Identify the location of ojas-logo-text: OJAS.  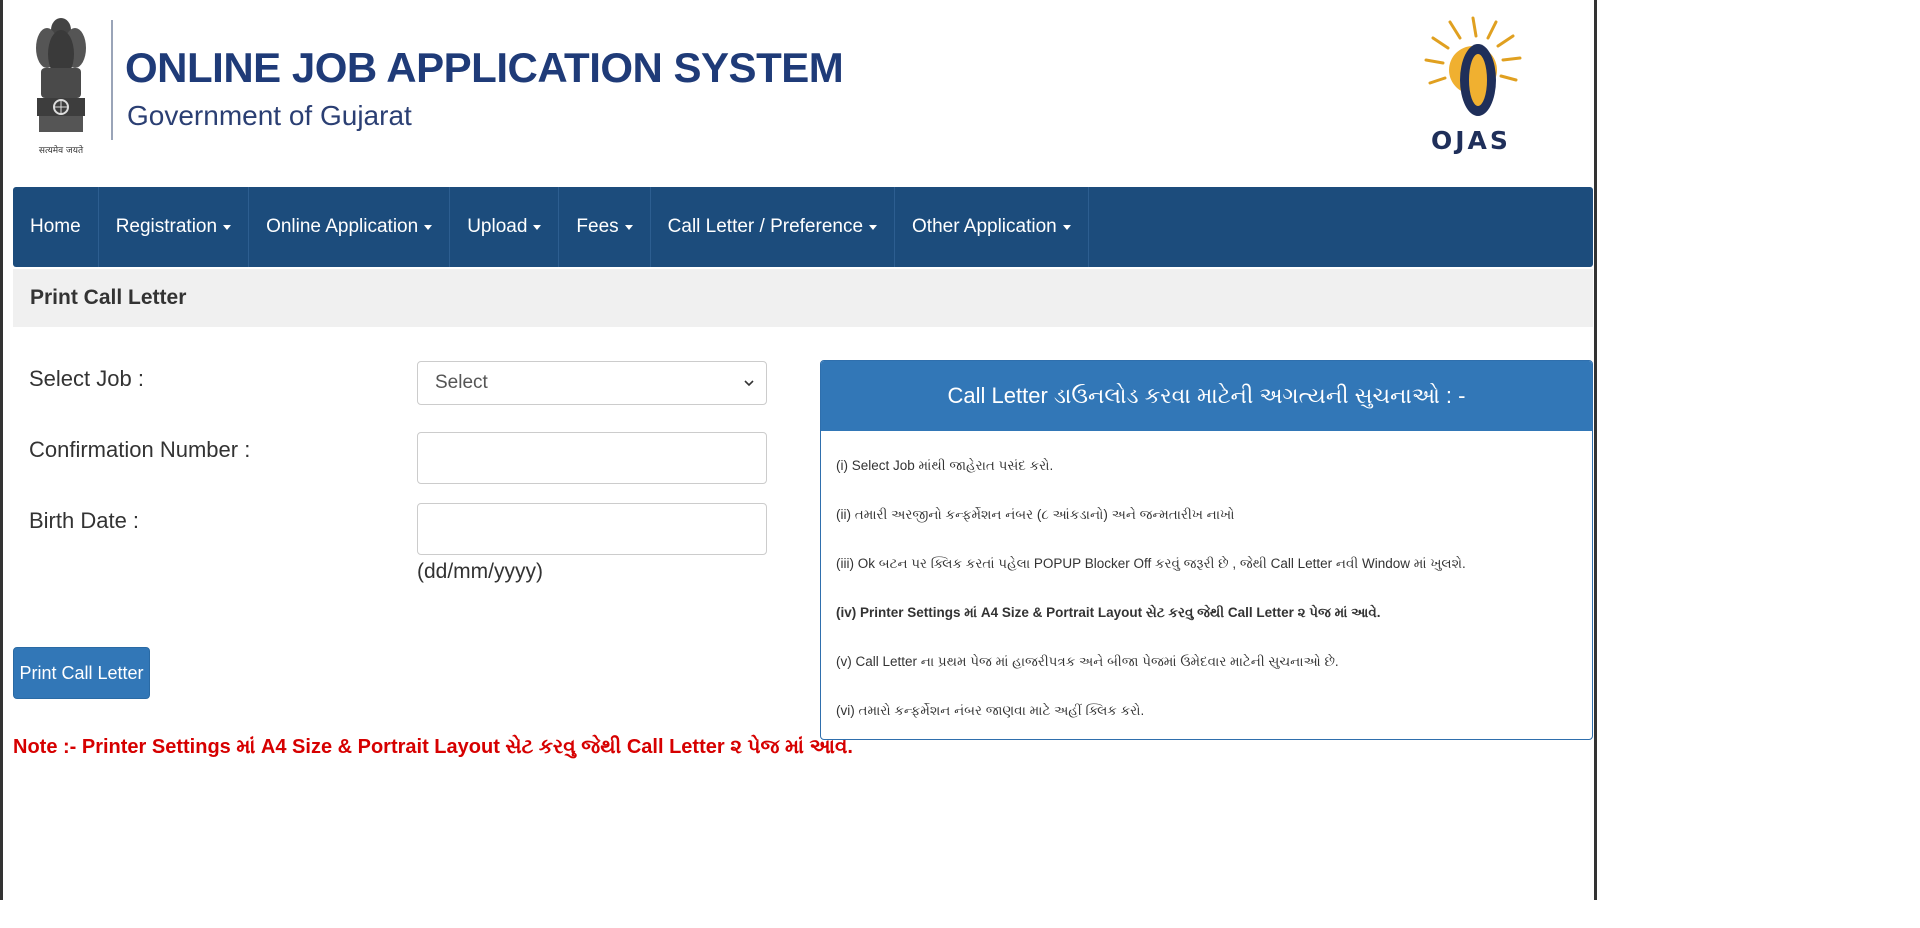
(1471, 140).